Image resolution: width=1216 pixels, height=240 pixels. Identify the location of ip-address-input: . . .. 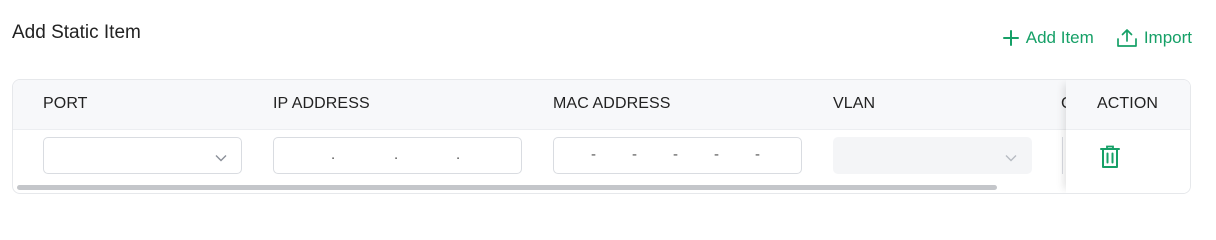
(397, 155).